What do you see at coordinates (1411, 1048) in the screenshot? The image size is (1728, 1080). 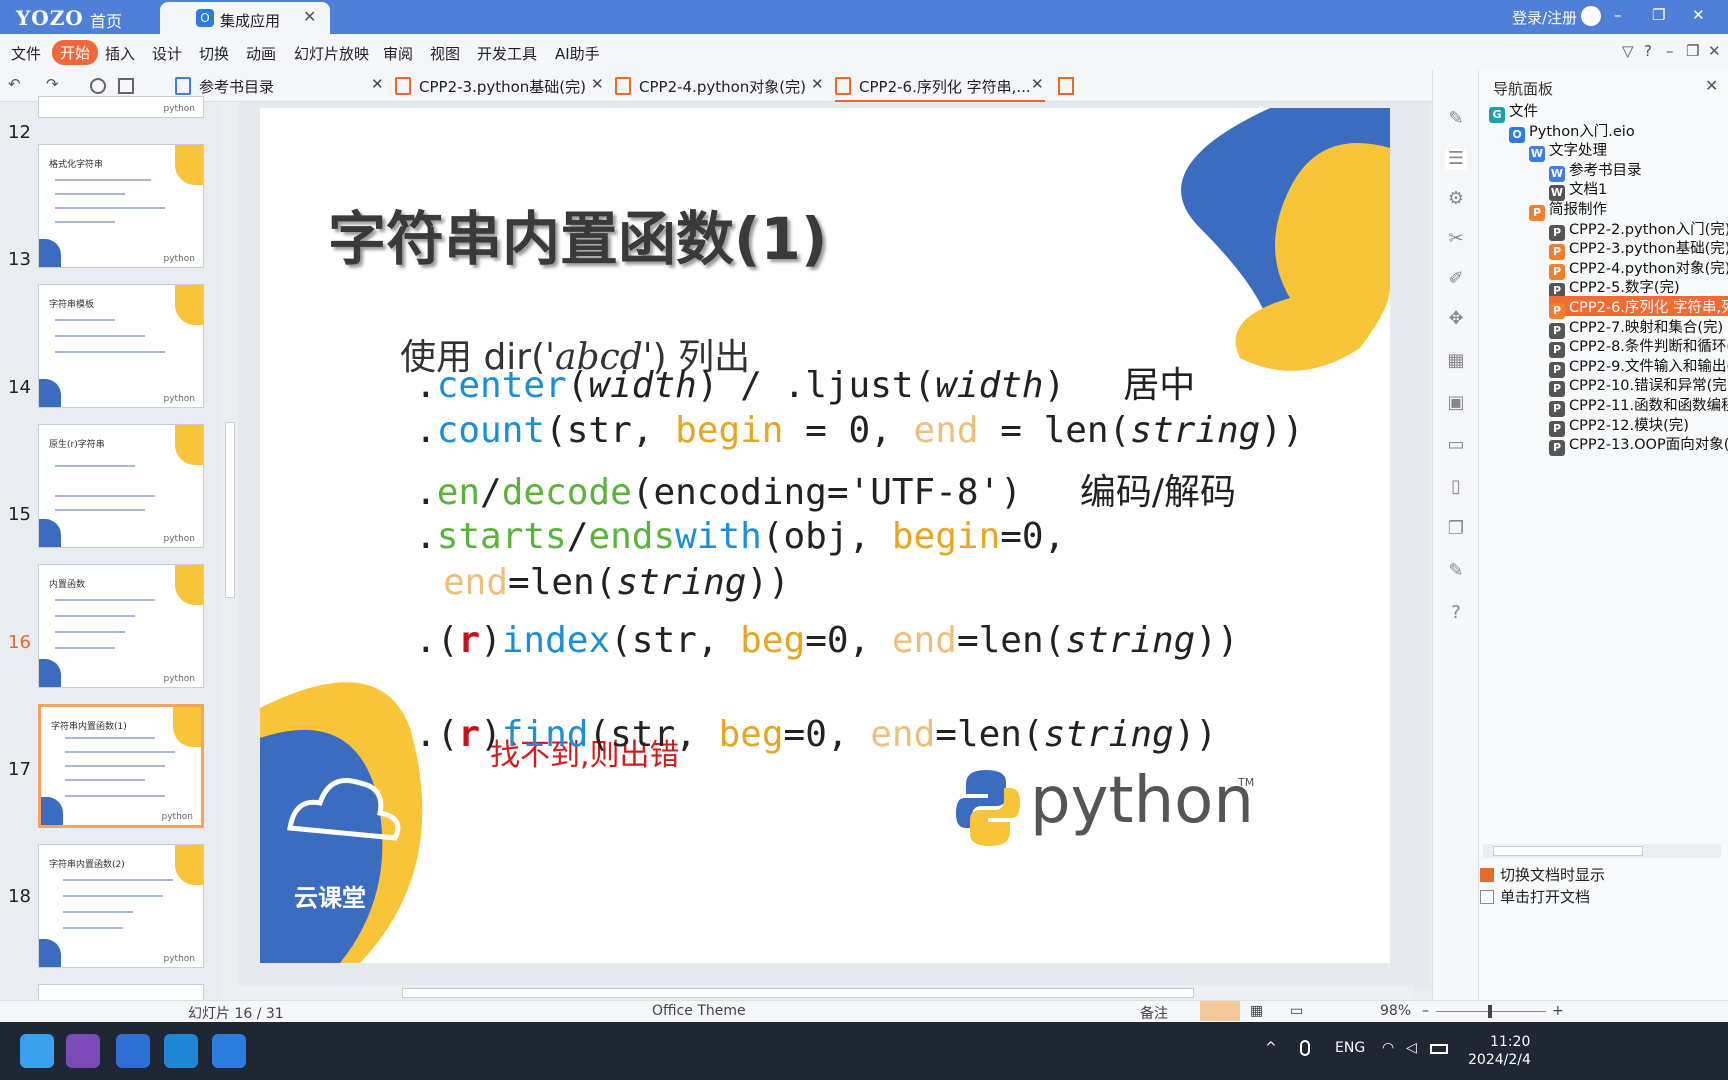 I see `volume-icon: ◁` at bounding box center [1411, 1048].